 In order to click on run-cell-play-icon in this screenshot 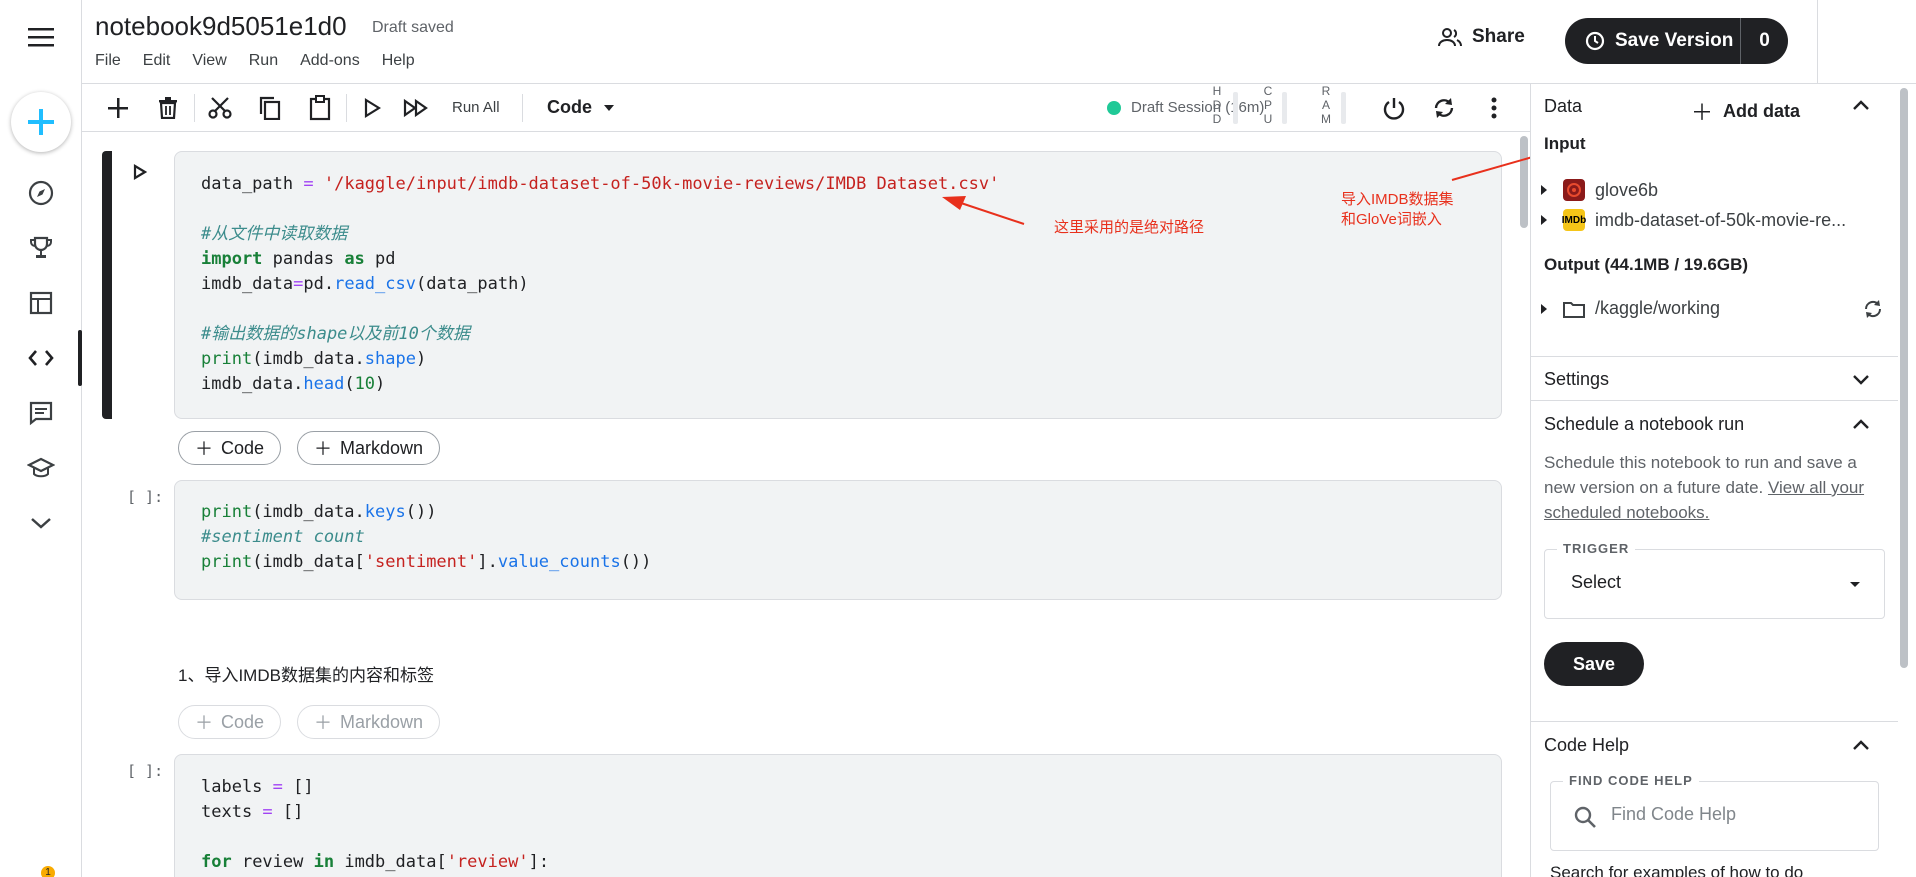, I will do `click(372, 108)`.